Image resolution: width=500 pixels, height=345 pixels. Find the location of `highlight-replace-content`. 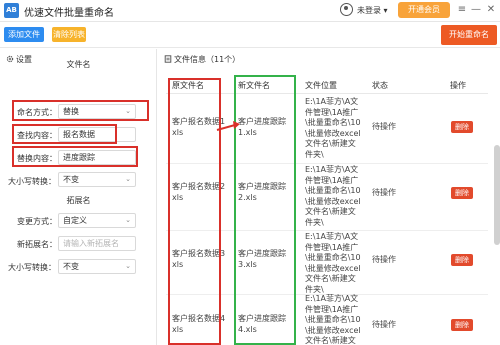

highlight-replace-content is located at coordinates (75, 156).